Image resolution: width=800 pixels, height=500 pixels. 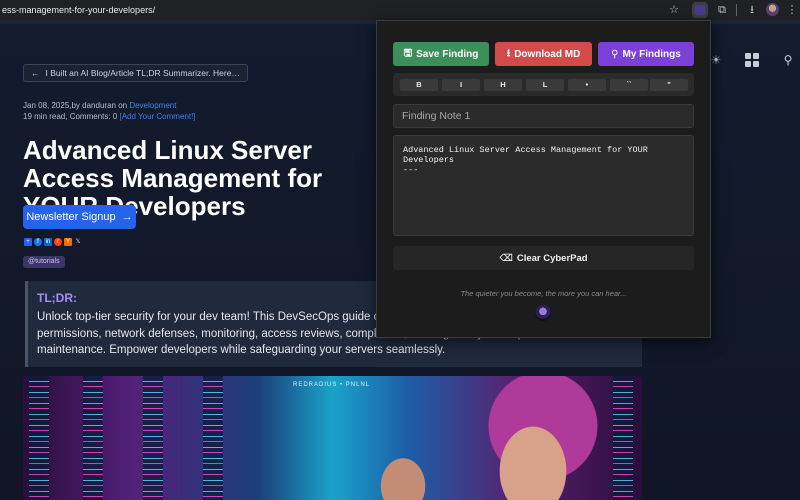 I want to click on bookmark-star-icon: ☆, so click(x=674, y=10).